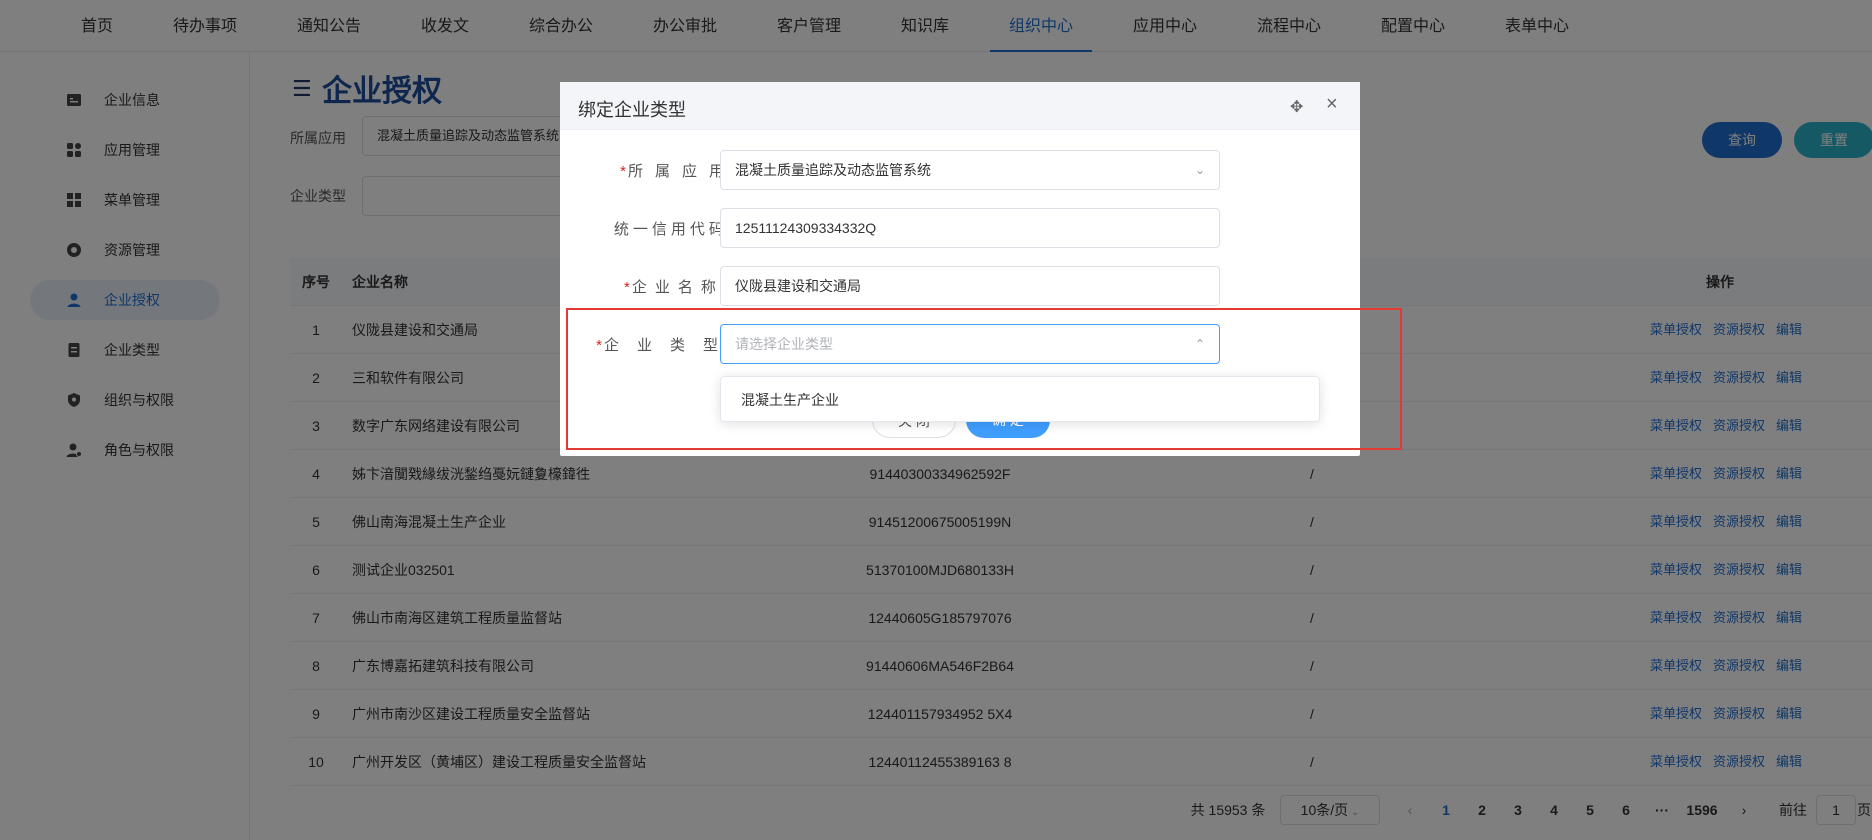 This screenshot has height=840, width=1872. I want to click on enterprise-name-input: 仪陇县建设和交通局, so click(970, 286).